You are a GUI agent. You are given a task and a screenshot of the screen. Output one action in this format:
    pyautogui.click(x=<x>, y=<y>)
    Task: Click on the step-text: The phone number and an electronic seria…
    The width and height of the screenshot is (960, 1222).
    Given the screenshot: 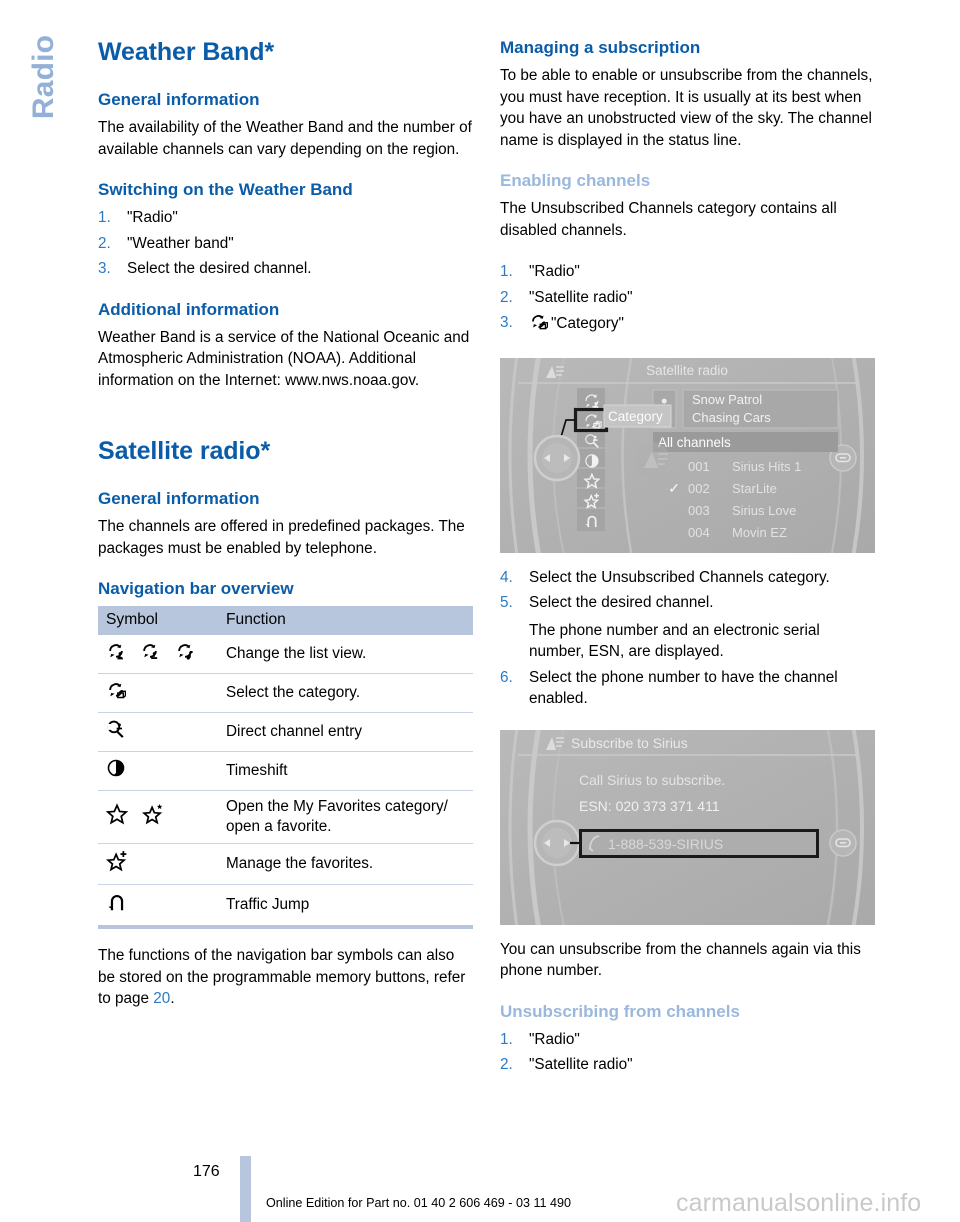 What is the action you would take?
    pyautogui.click(x=674, y=641)
    